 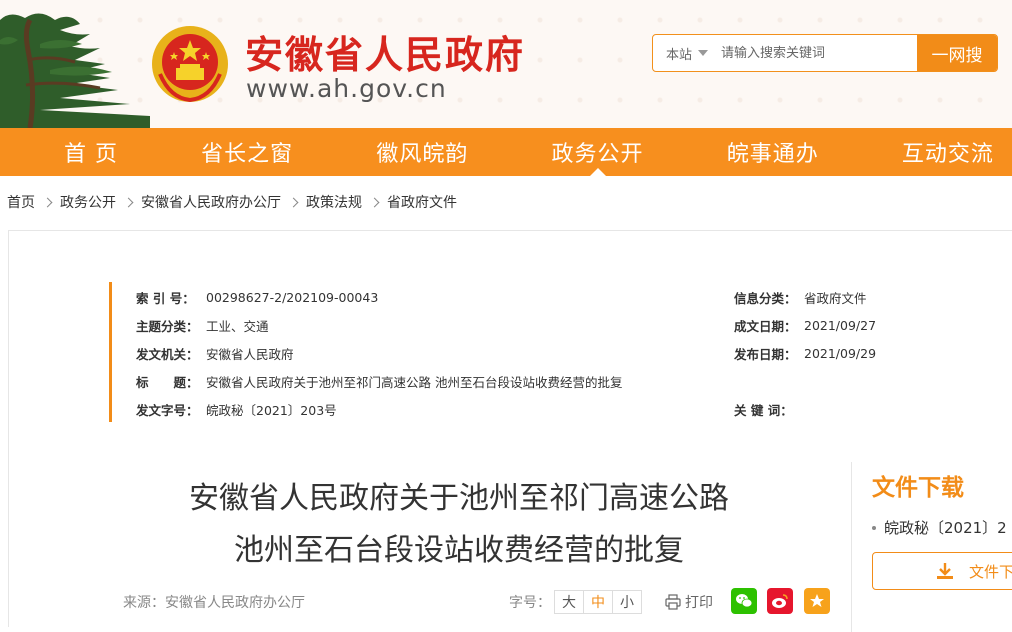 I want to click on meta-value: 2021/09/27, so click(x=840, y=325).